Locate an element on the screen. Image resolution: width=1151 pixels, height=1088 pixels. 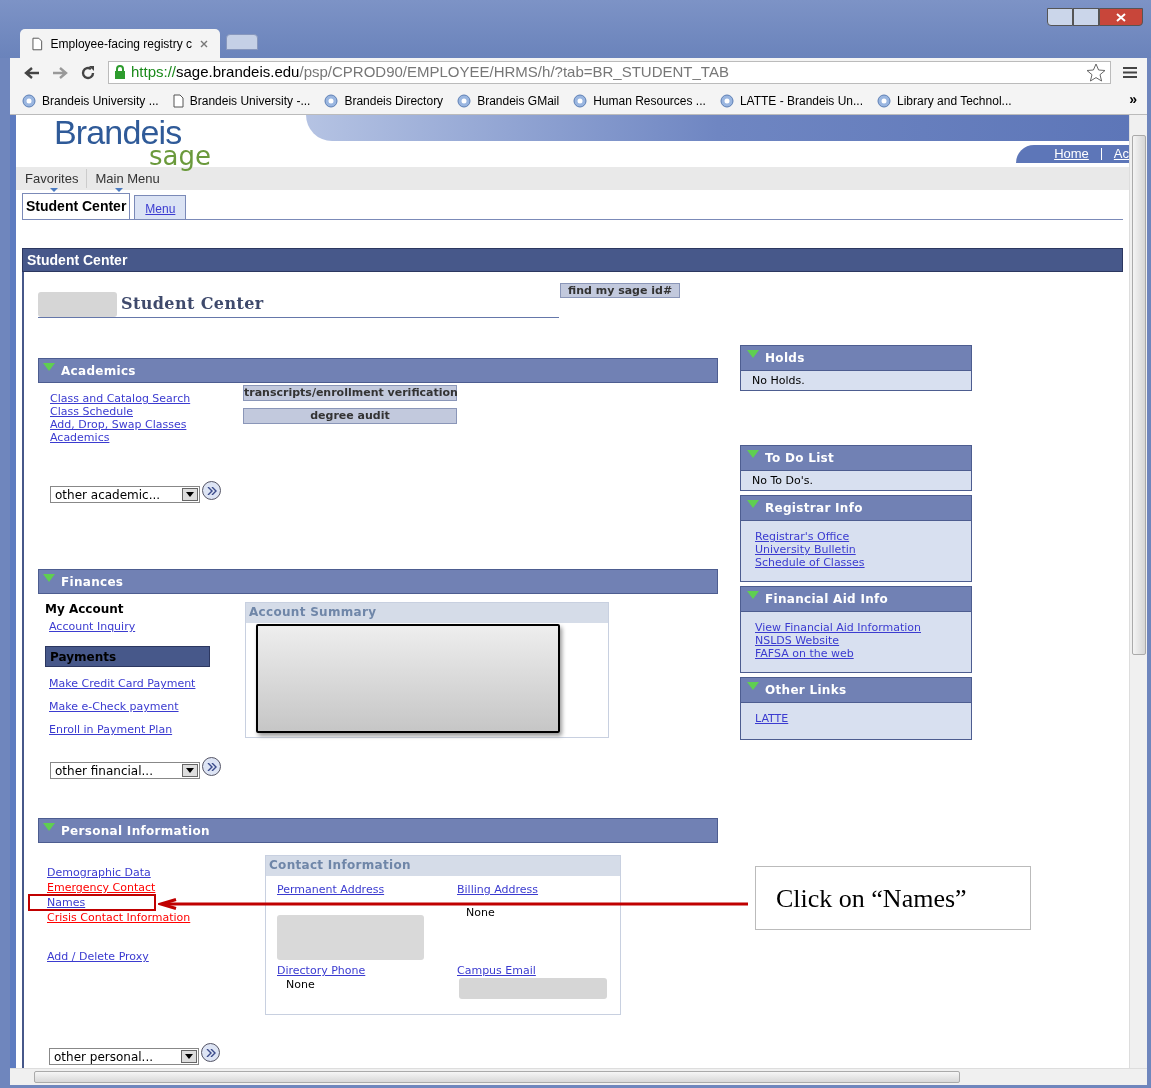
browser-tab: Employee-facing registry c is located at coordinates (120, 43).